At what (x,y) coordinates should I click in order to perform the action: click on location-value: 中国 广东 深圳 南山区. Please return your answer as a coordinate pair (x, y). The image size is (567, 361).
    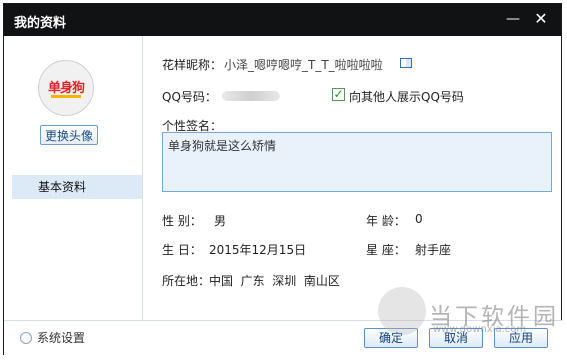
    Looking at the image, I should click on (274, 281).